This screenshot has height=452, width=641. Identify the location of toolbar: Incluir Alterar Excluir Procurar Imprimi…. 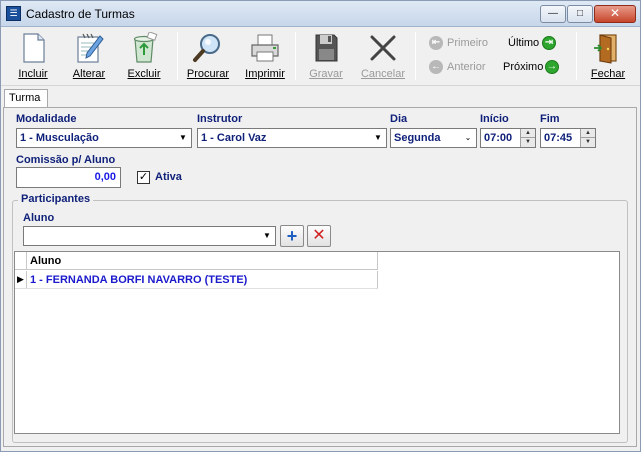
(320, 57).